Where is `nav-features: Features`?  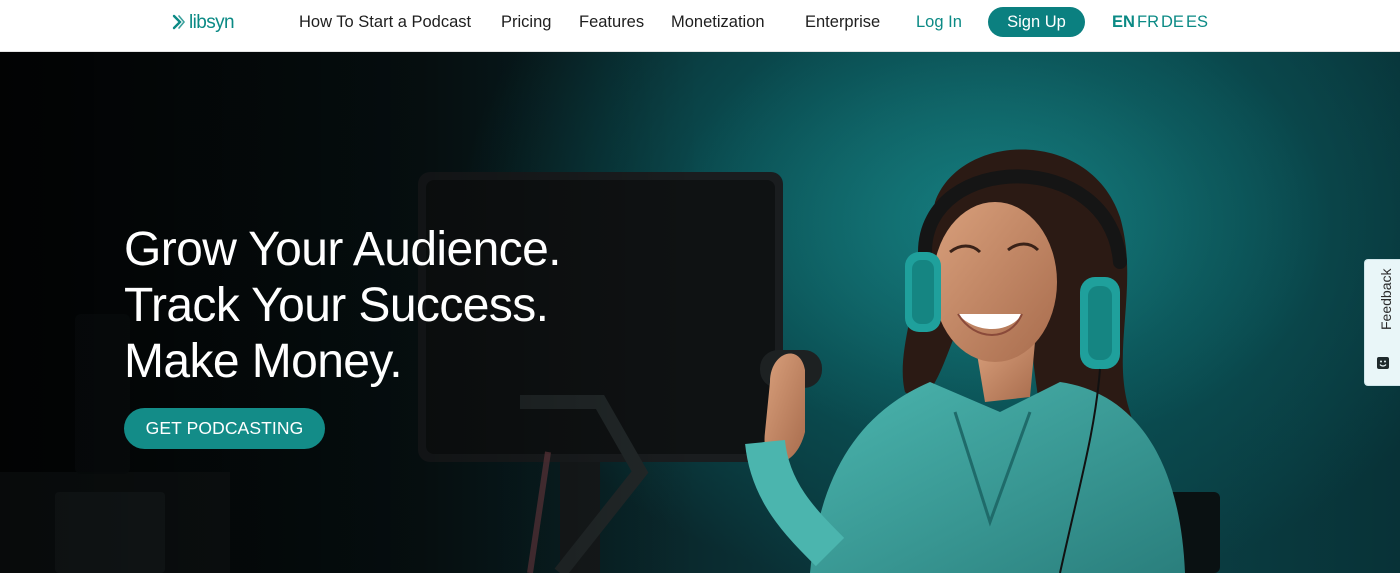 nav-features: Features is located at coordinates (611, 22).